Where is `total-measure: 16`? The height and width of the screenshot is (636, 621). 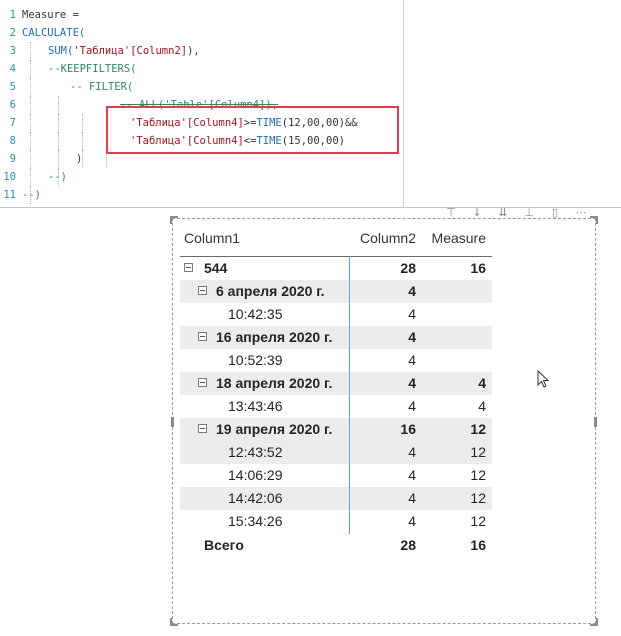 total-measure: 16 is located at coordinates (478, 545).